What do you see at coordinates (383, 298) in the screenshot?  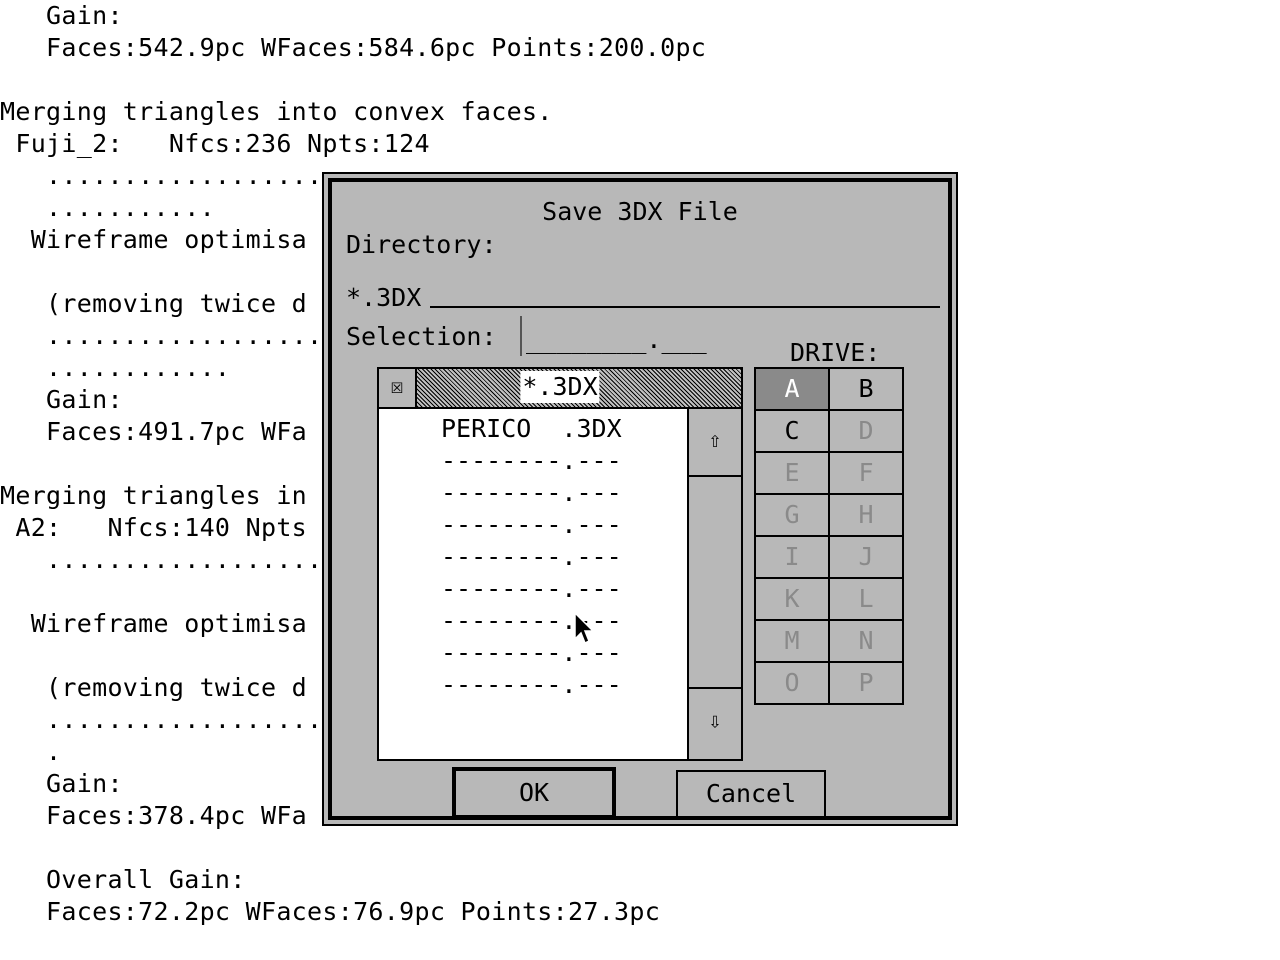 I see `directory-field: *.3DX` at bounding box center [383, 298].